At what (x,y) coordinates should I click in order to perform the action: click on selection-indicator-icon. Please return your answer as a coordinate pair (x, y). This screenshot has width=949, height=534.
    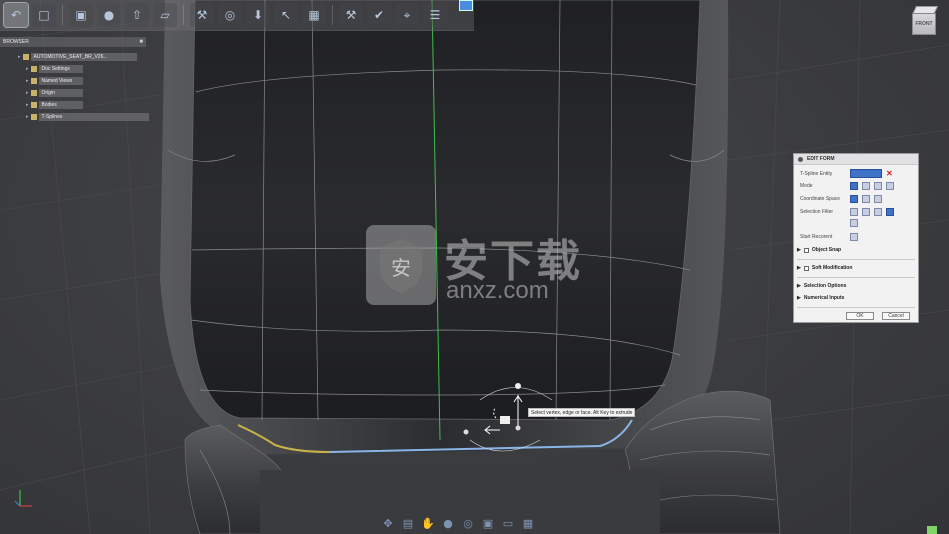
    Looking at the image, I should click on (466, 5).